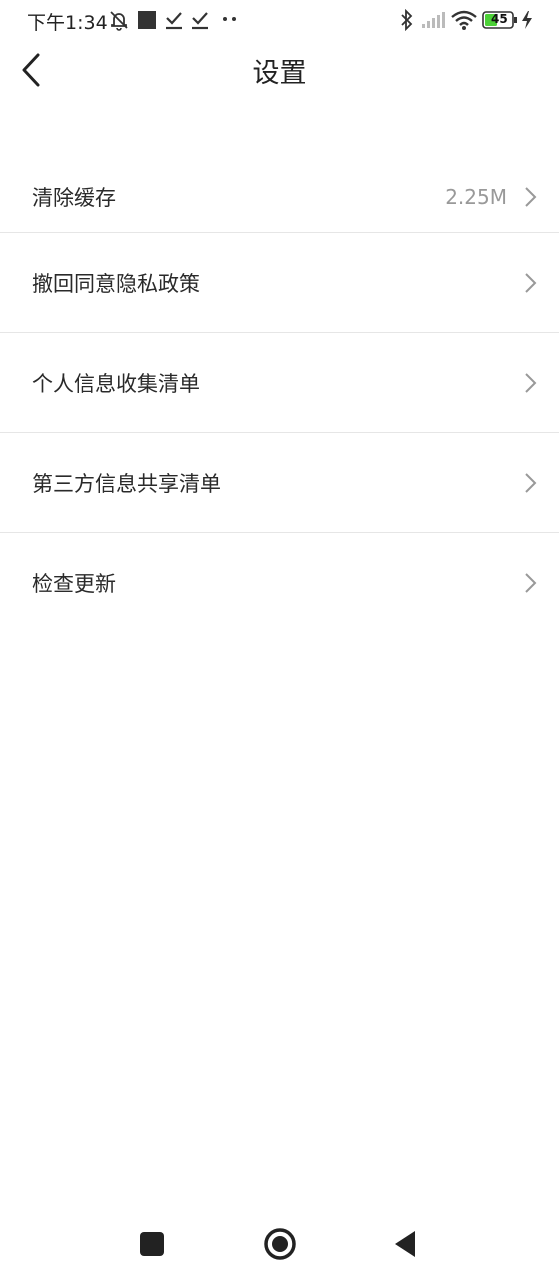 The height and width of the screenshot is (1280, 559). Describe the element at coordinates (499, 19) in the screenshot. I see `battery-level: 45` at that location.